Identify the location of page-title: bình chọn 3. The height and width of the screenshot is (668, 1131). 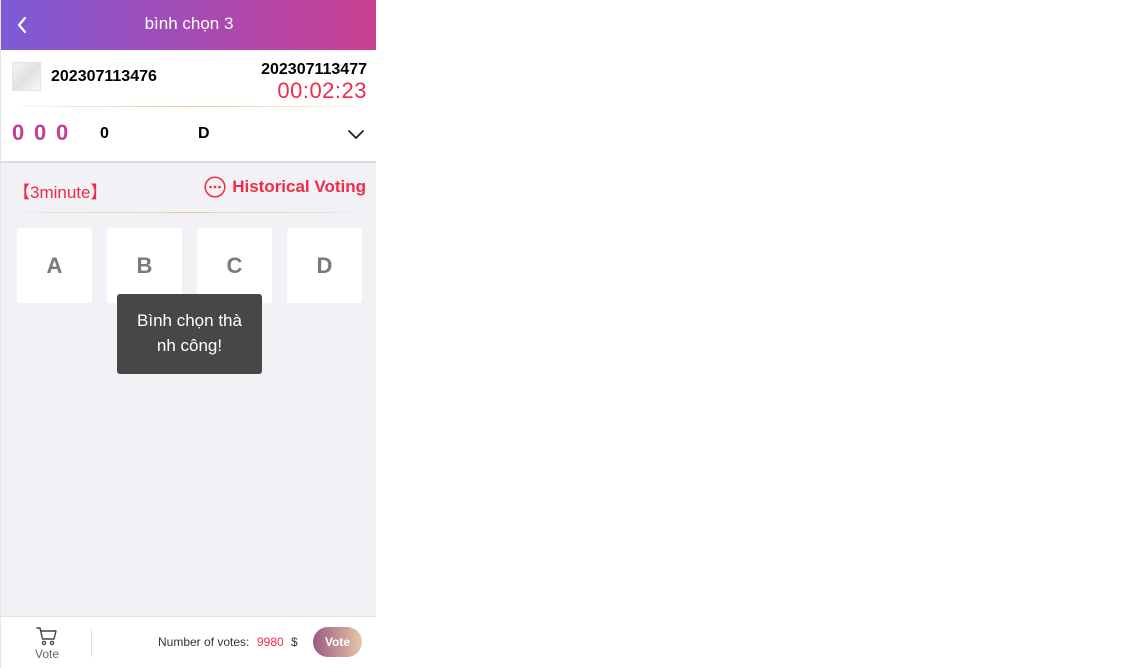
(189, 23).